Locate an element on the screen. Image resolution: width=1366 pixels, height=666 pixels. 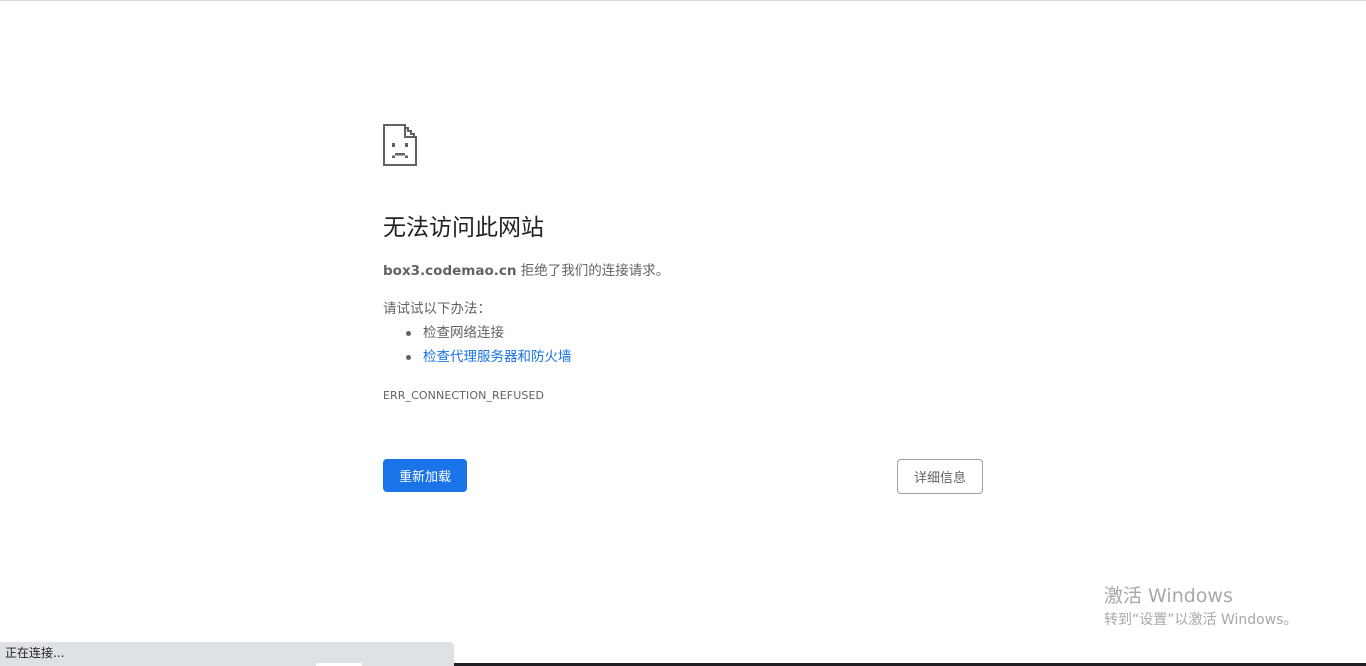
list-item: 检查代理服务器和防火墙 is located at coordinates (477, 359).